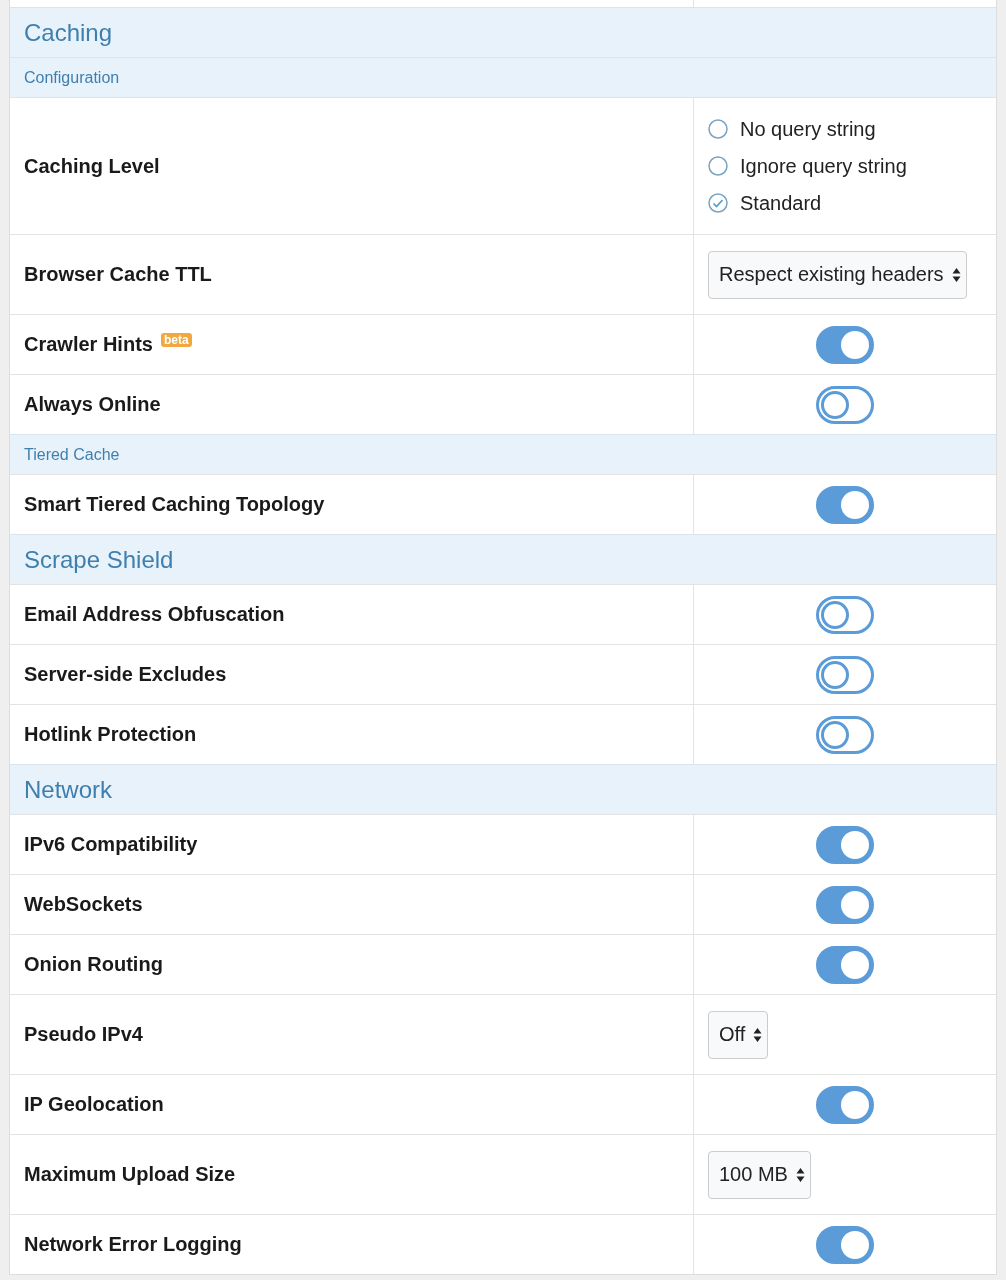 This screenshot has height=1280, width=1006. I want to click on section-title: Scrape Shield, so click(99, 560).